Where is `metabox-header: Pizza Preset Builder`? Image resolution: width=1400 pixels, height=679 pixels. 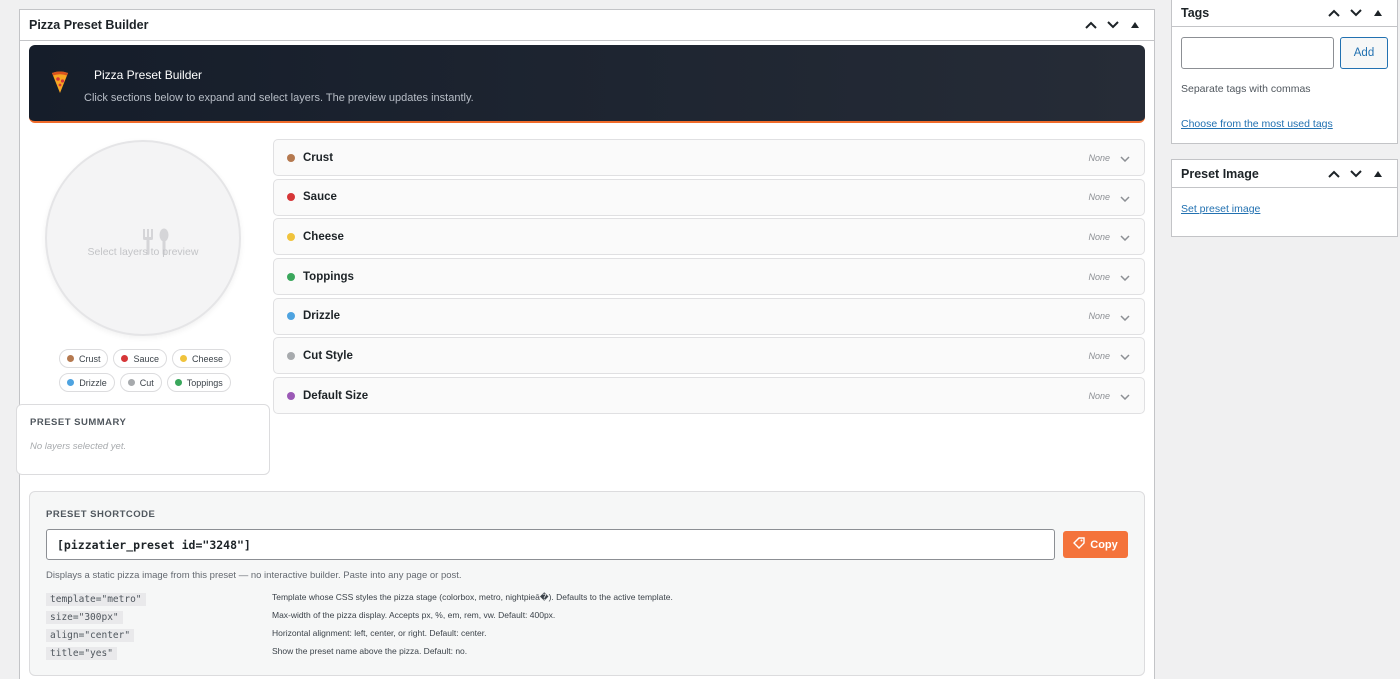
metabox-header: Pizza Preset Builder is located at coordinates (587, 25).